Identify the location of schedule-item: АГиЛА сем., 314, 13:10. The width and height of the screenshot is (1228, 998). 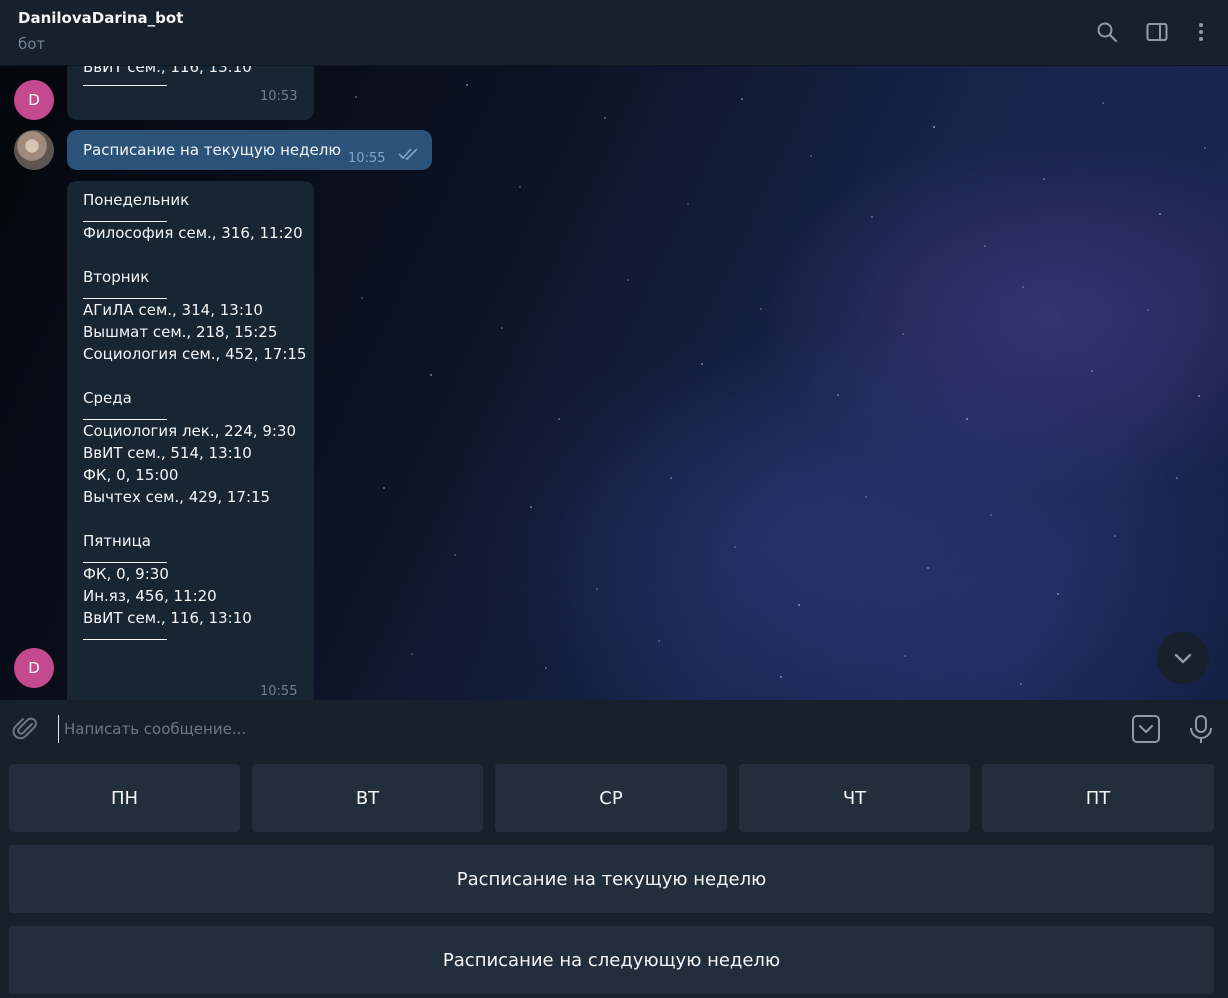
(173, 310).